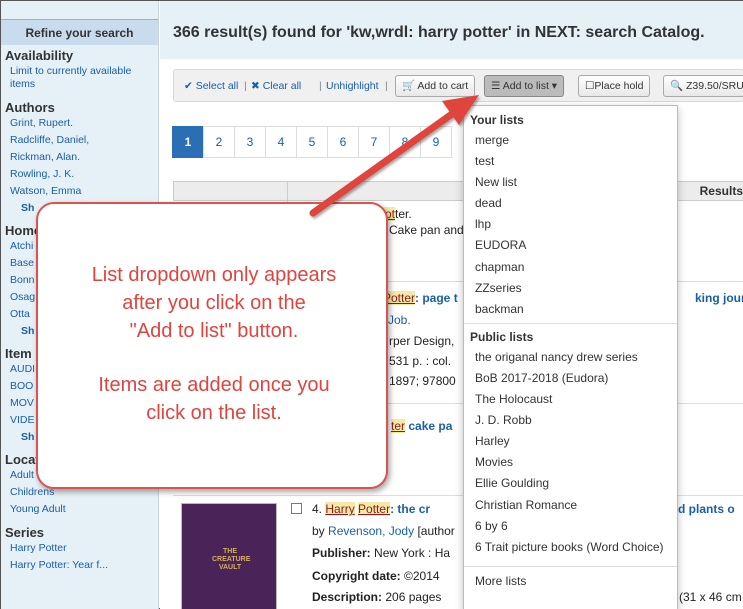 This screenshot has width=743, height=609. What do you see at coordinates (217, 86) in the screenshot?
I see `select-all-label: Select all` at bounding box center [217, 86].